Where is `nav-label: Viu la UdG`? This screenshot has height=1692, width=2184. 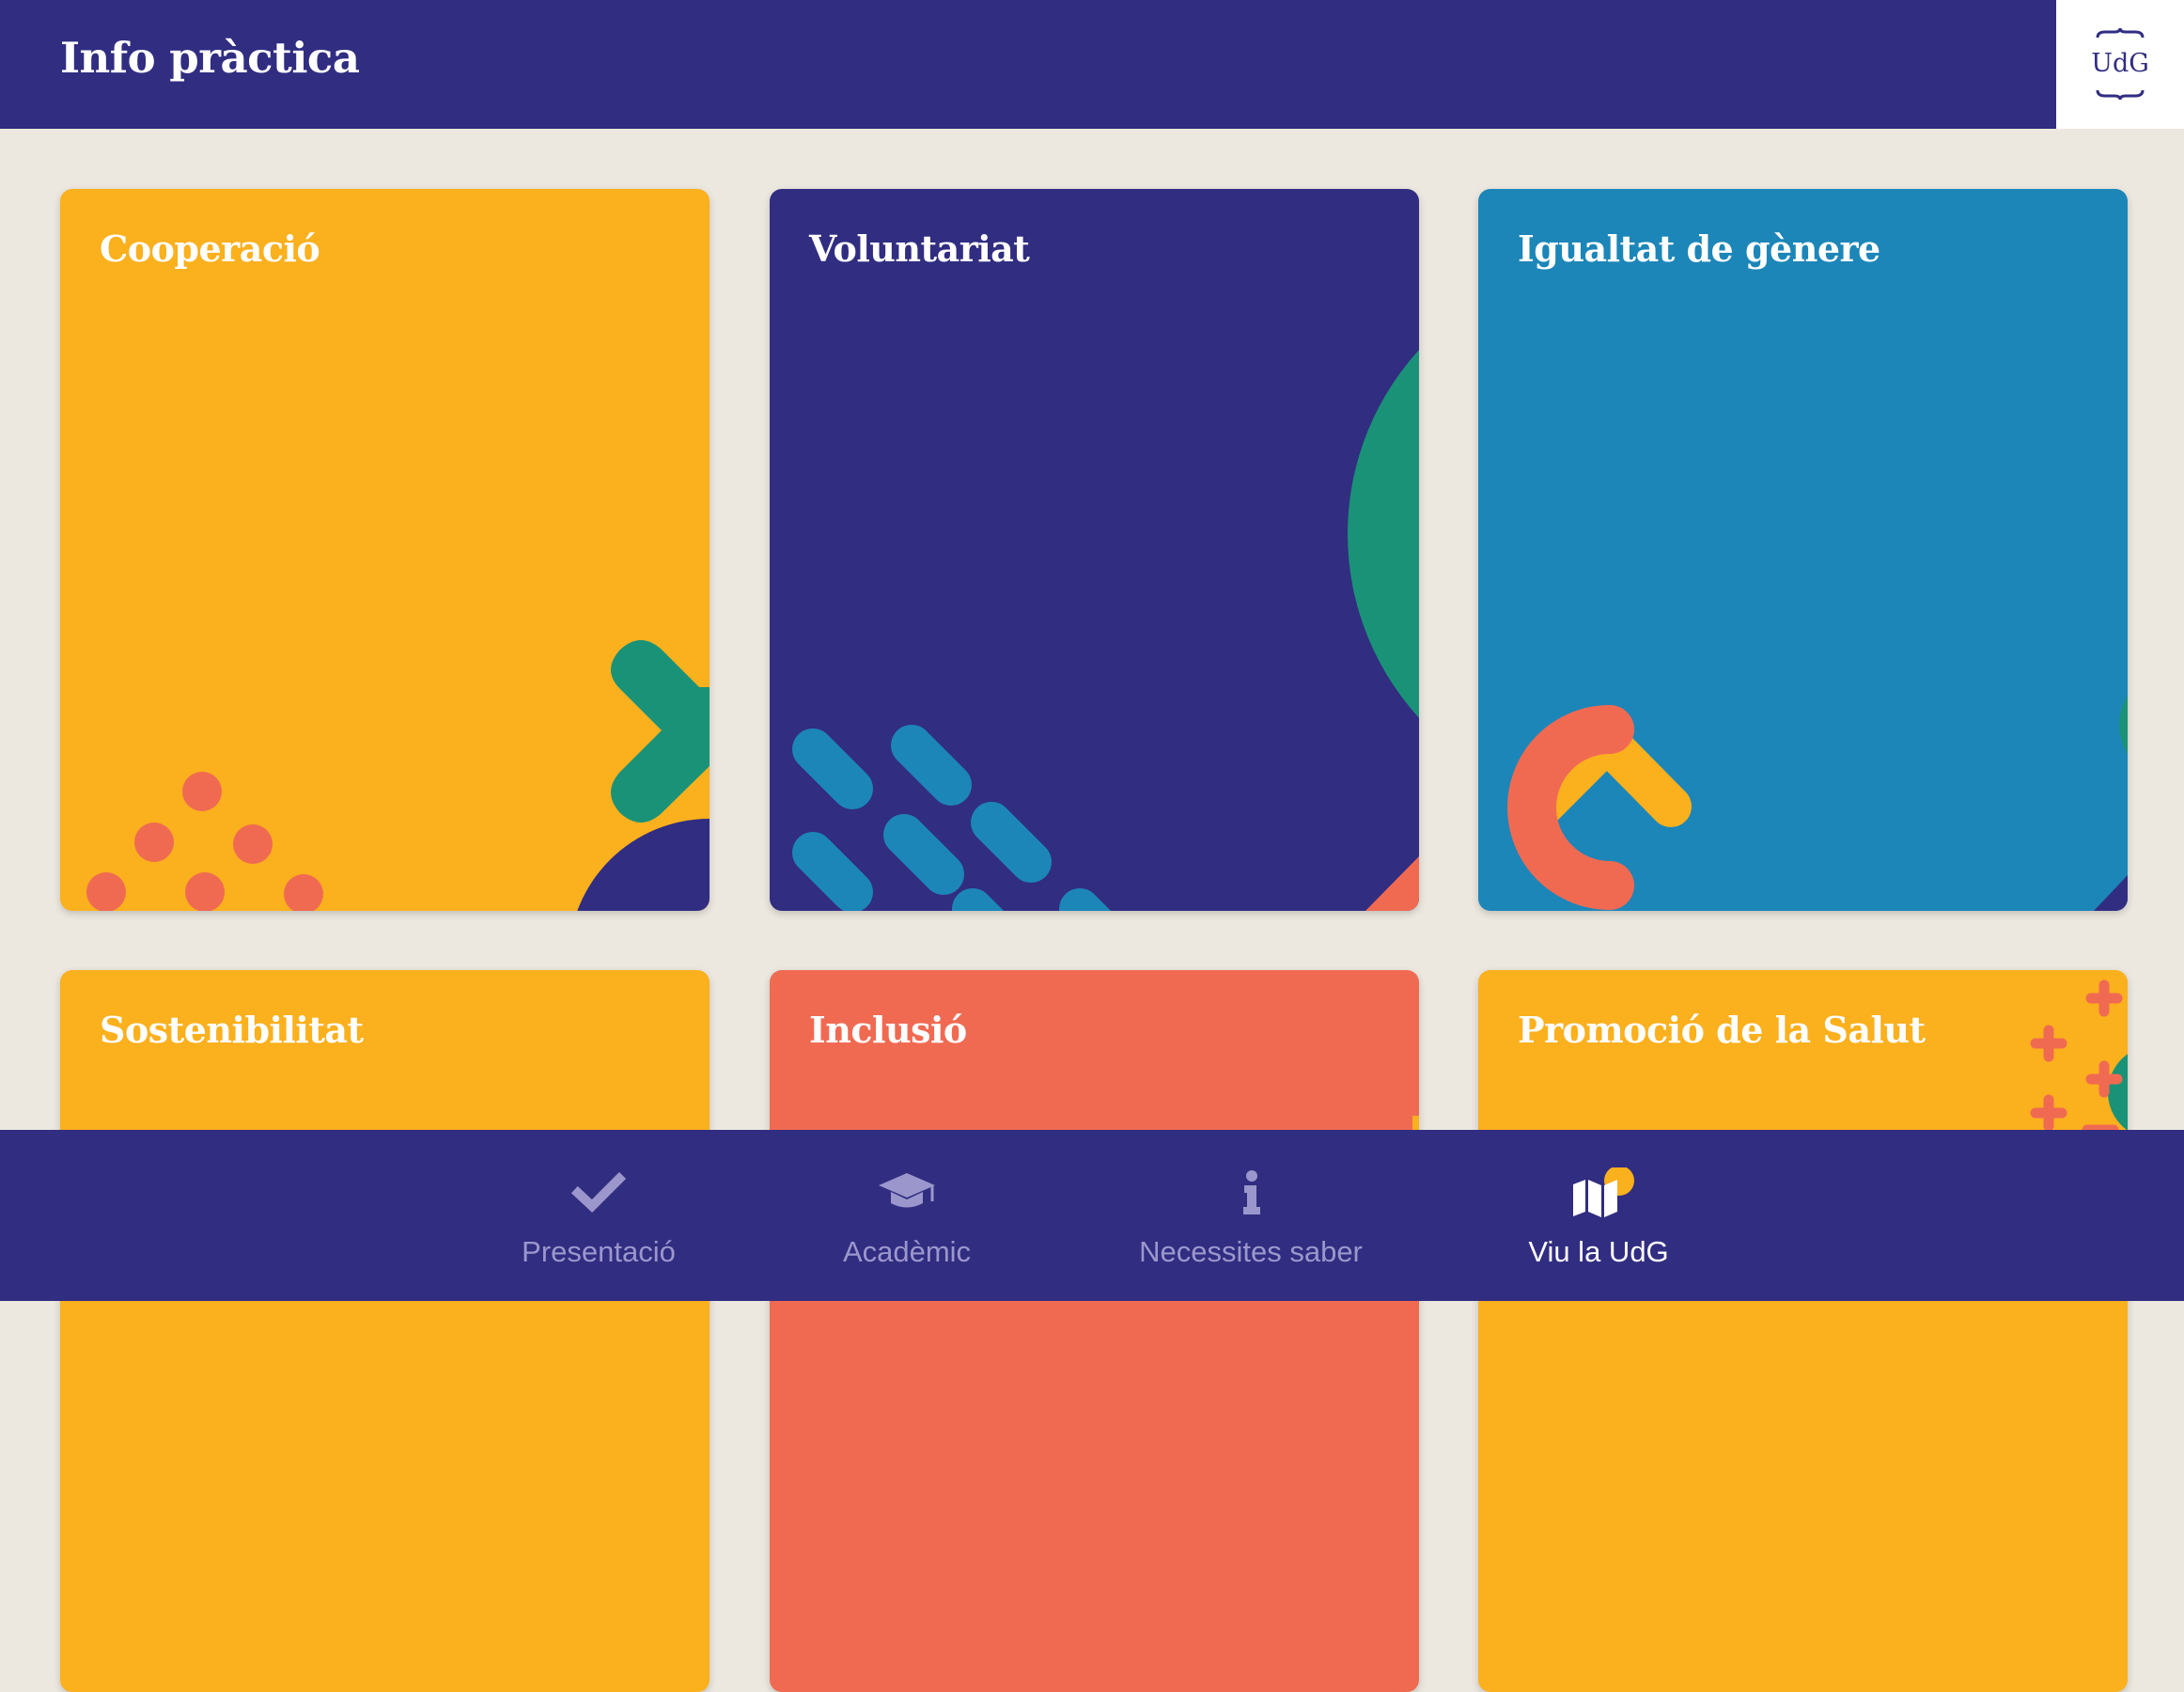 nav-label: Viu la UdG is located at coordinates (1598, 1251).